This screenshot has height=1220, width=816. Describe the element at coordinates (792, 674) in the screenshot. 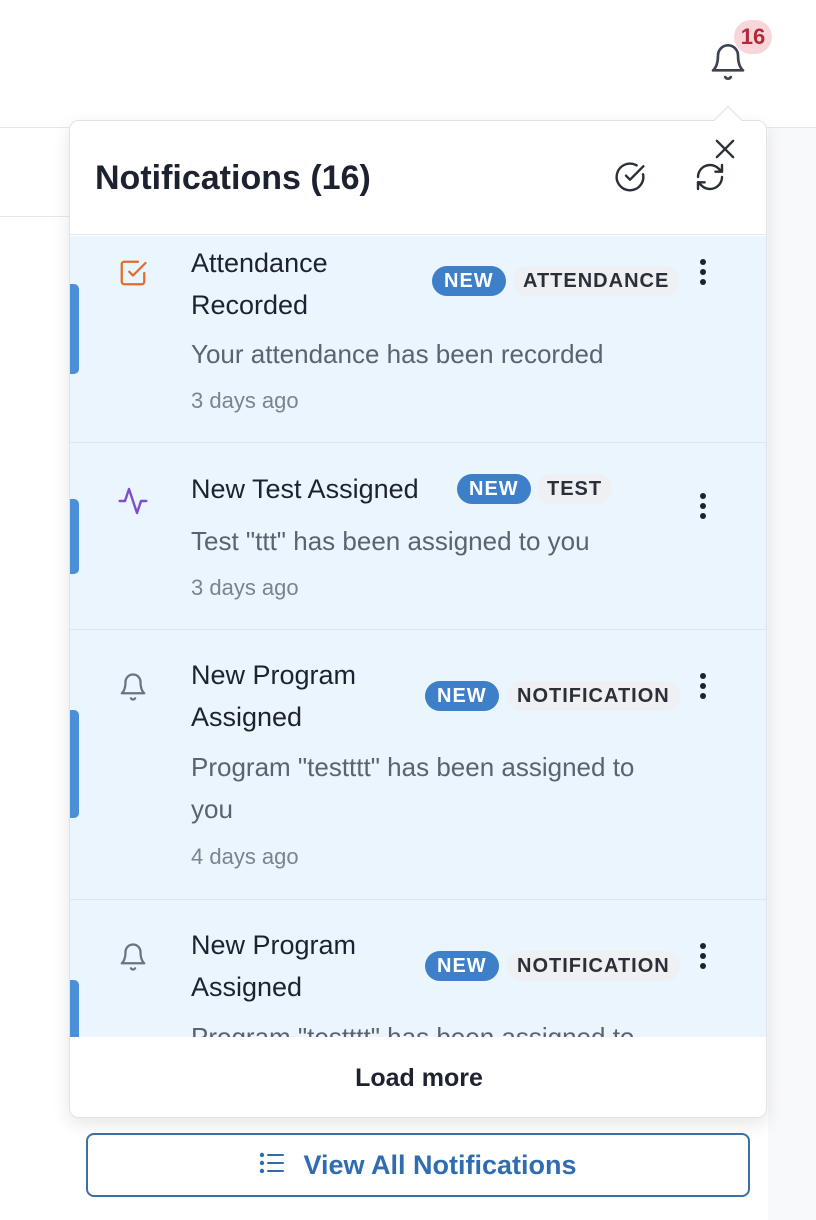

I see `page-background-strip` at that location.